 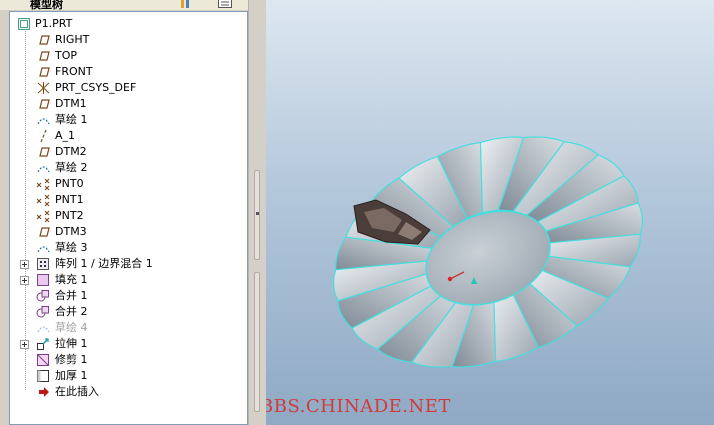 I want to click on tree-item-label: 在此插入, so click(x=77, y=391).